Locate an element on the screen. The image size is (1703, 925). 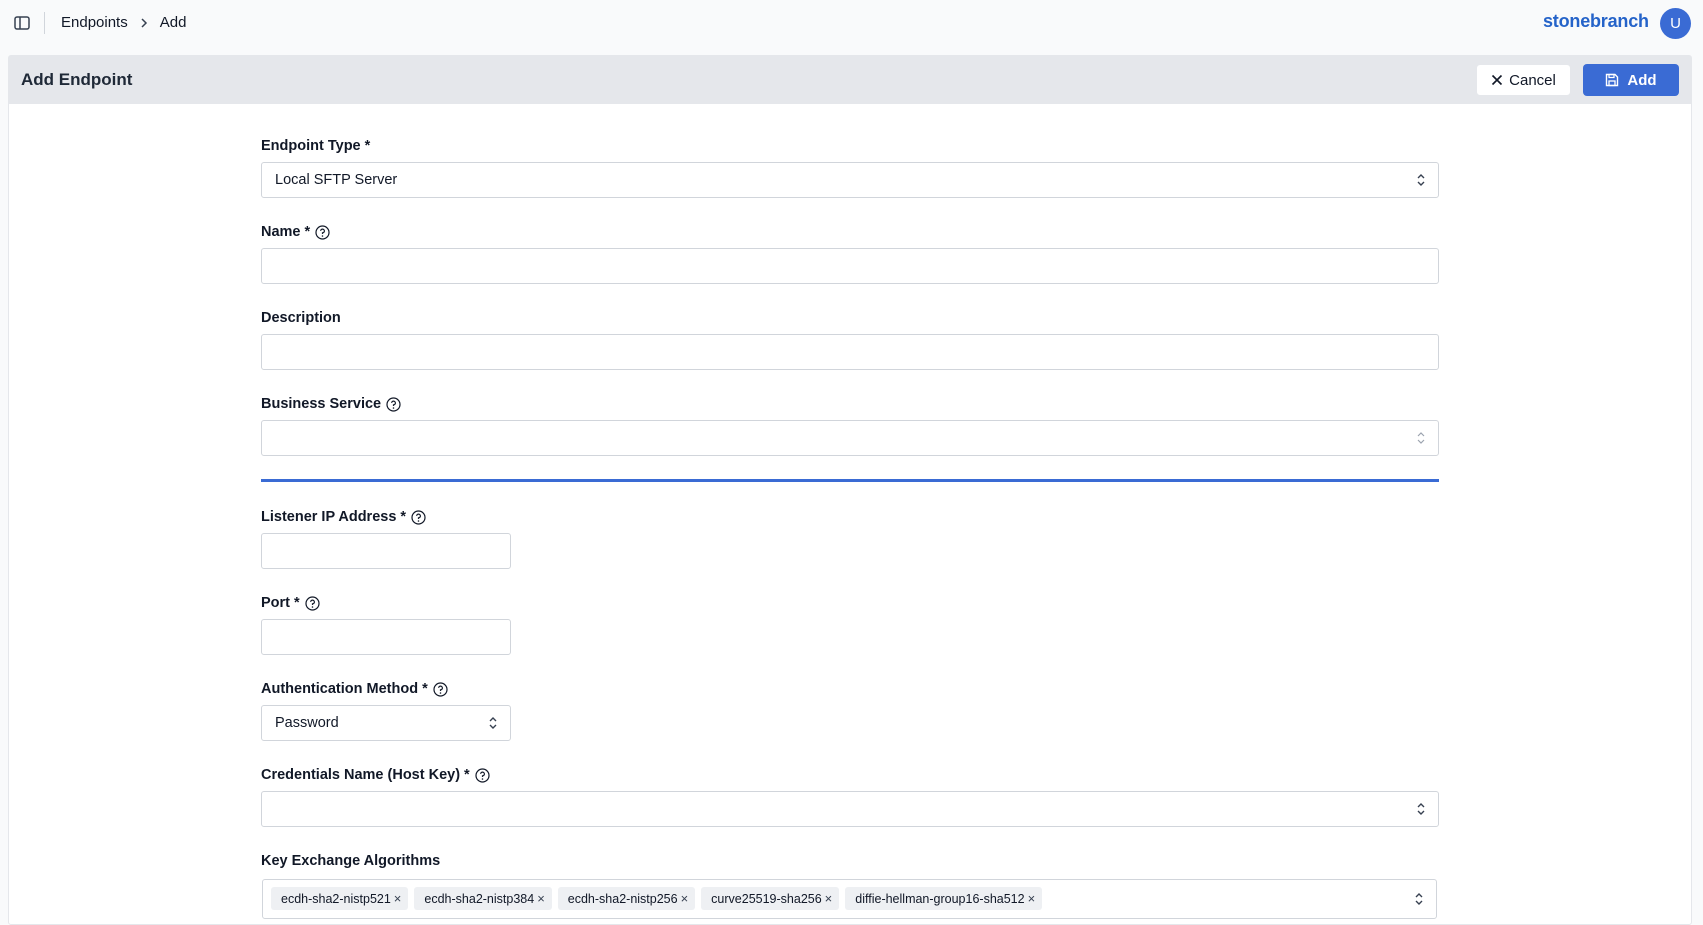
sidebar-toggle-icon is located at coordinates (22, 23).